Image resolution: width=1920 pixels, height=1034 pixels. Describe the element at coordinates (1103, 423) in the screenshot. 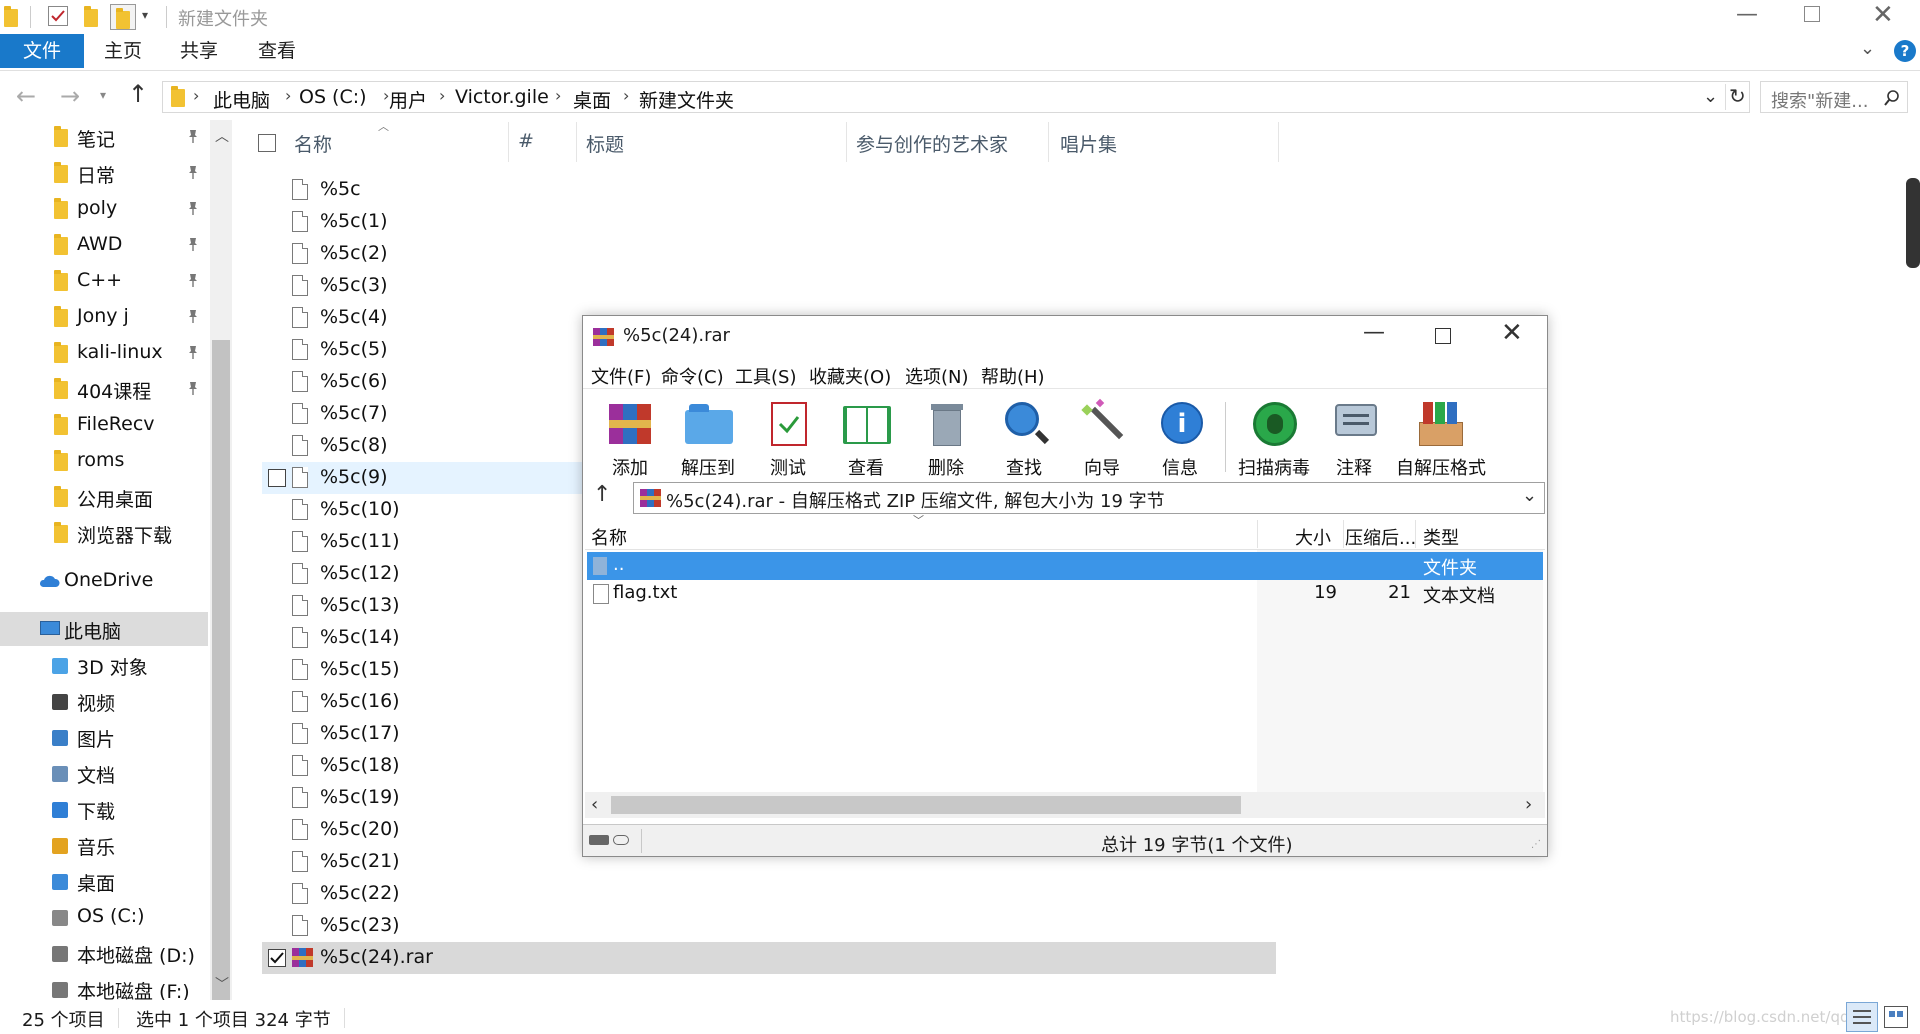

I see `wizard-icon` at that location.